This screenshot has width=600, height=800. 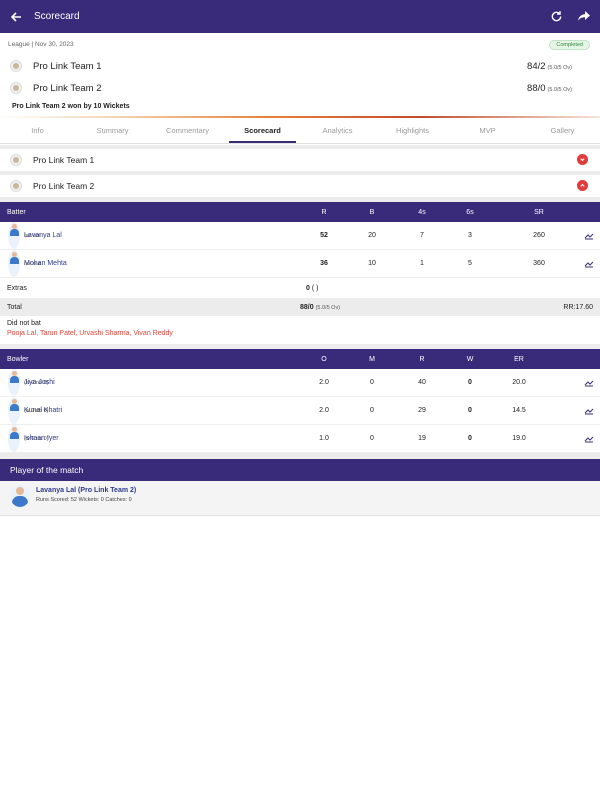 What do you see at coordinates (300, 160) in the screenshot?
I see `innings-toggle-team-1: Pro Link Team 1` at bounding box center [300, 160].